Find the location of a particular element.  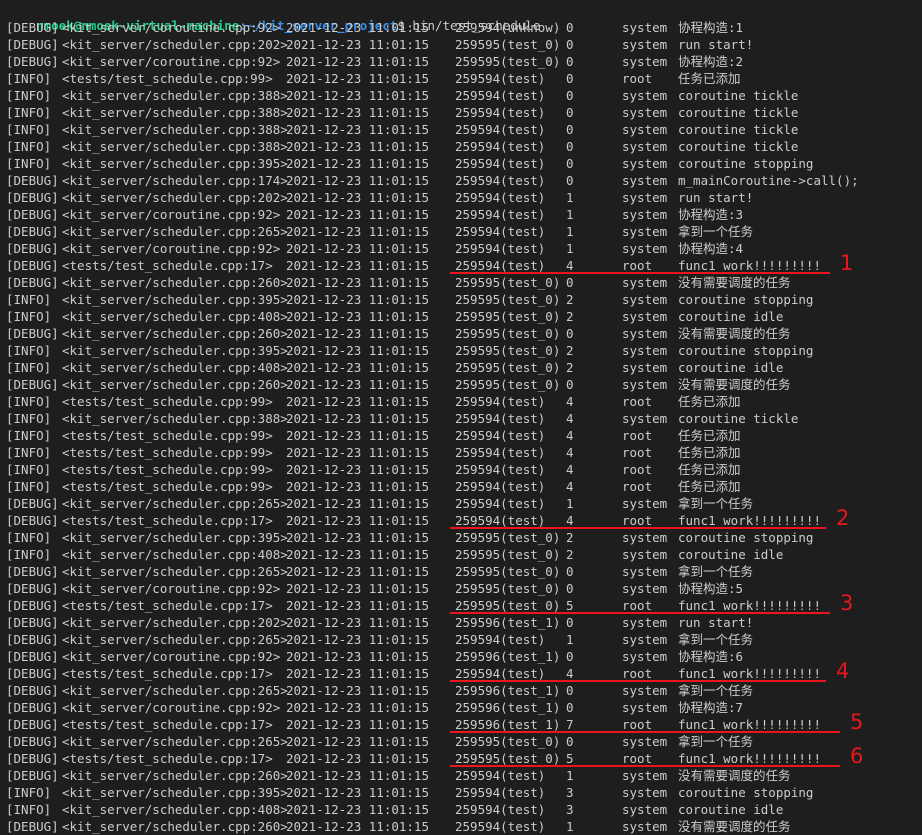

log-msg: 任务已添加 is located at coordinates (709, 435).